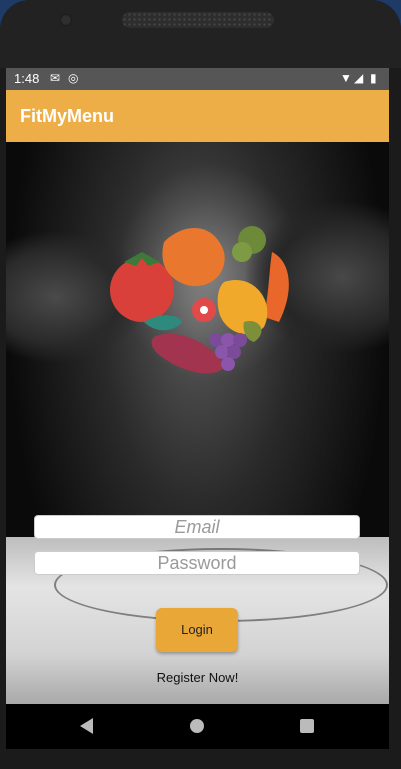 The height and width of the screenshot is (769, 401). I want to click on wifi-icon: ▼, so click(346, 78).